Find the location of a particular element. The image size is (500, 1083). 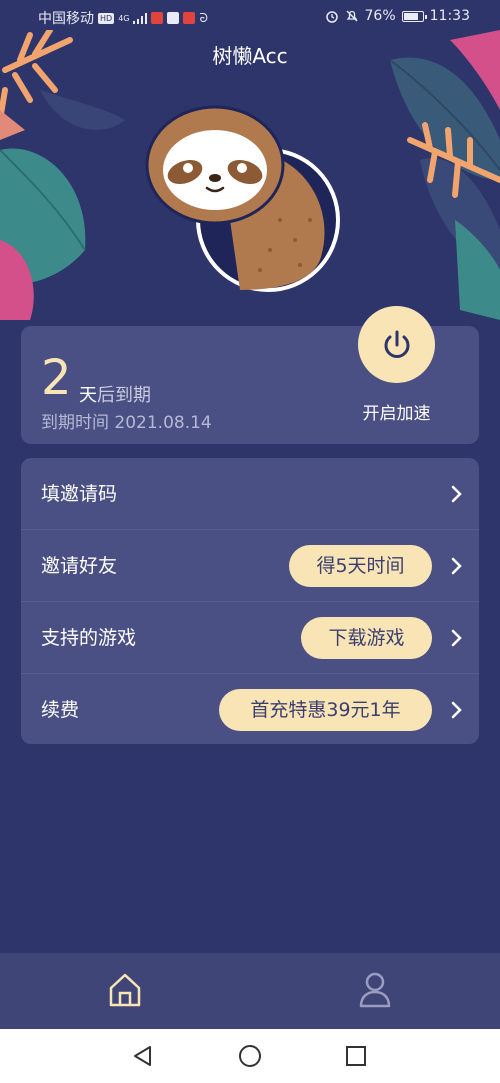

accelerate-button is located at coordinates (396, 344).